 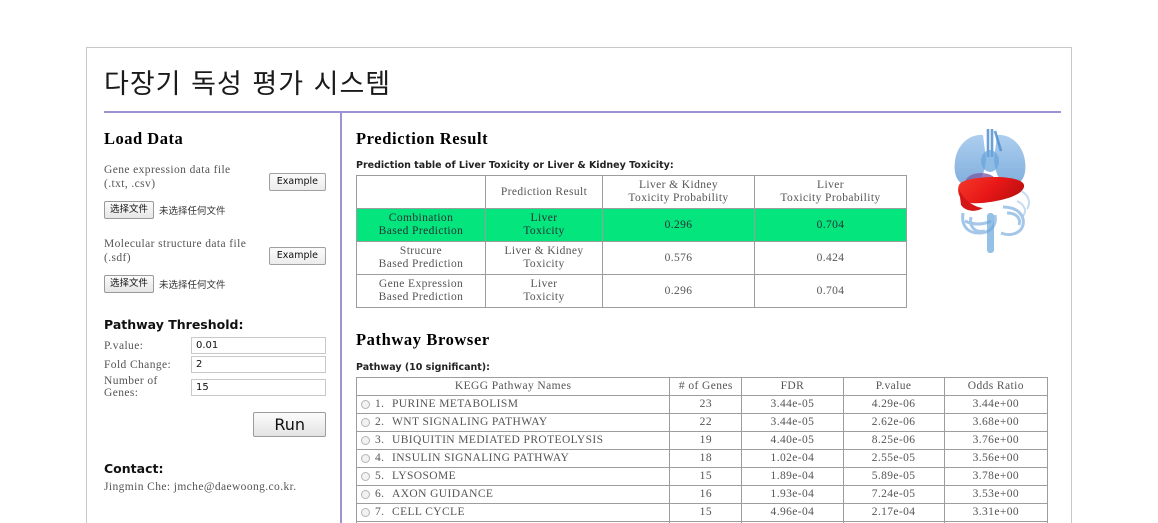 I want to click on pathway-name-cell-1: 1. PURINE METABOLISM, so click(x=513, y=404).